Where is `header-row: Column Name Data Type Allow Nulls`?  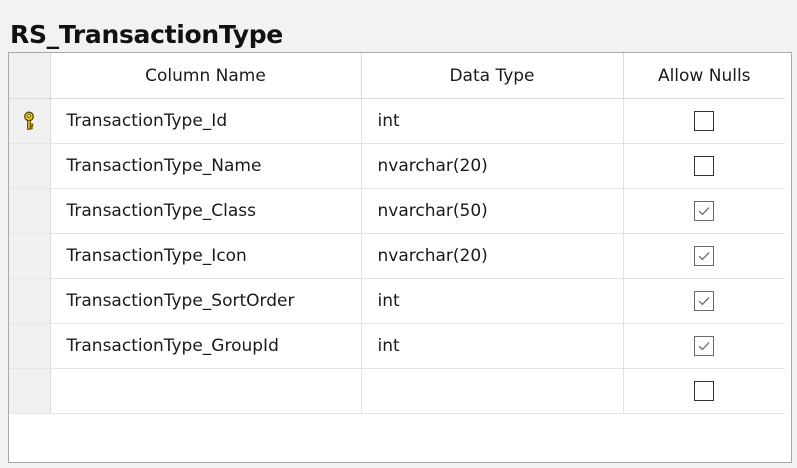
header-row: Column Name Data Type Allow Nulls is located at coordinates (397, 76).